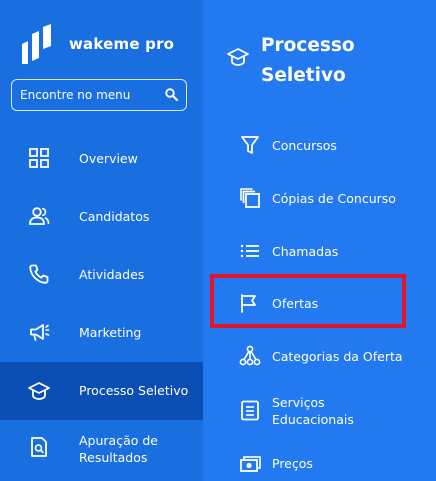 Image resolution: width=436 pixels, height=481 pixels. Describe the element at coordinates (308, 60) in the screenshot. I see `panel-title: Processo Seletivo` at that location.